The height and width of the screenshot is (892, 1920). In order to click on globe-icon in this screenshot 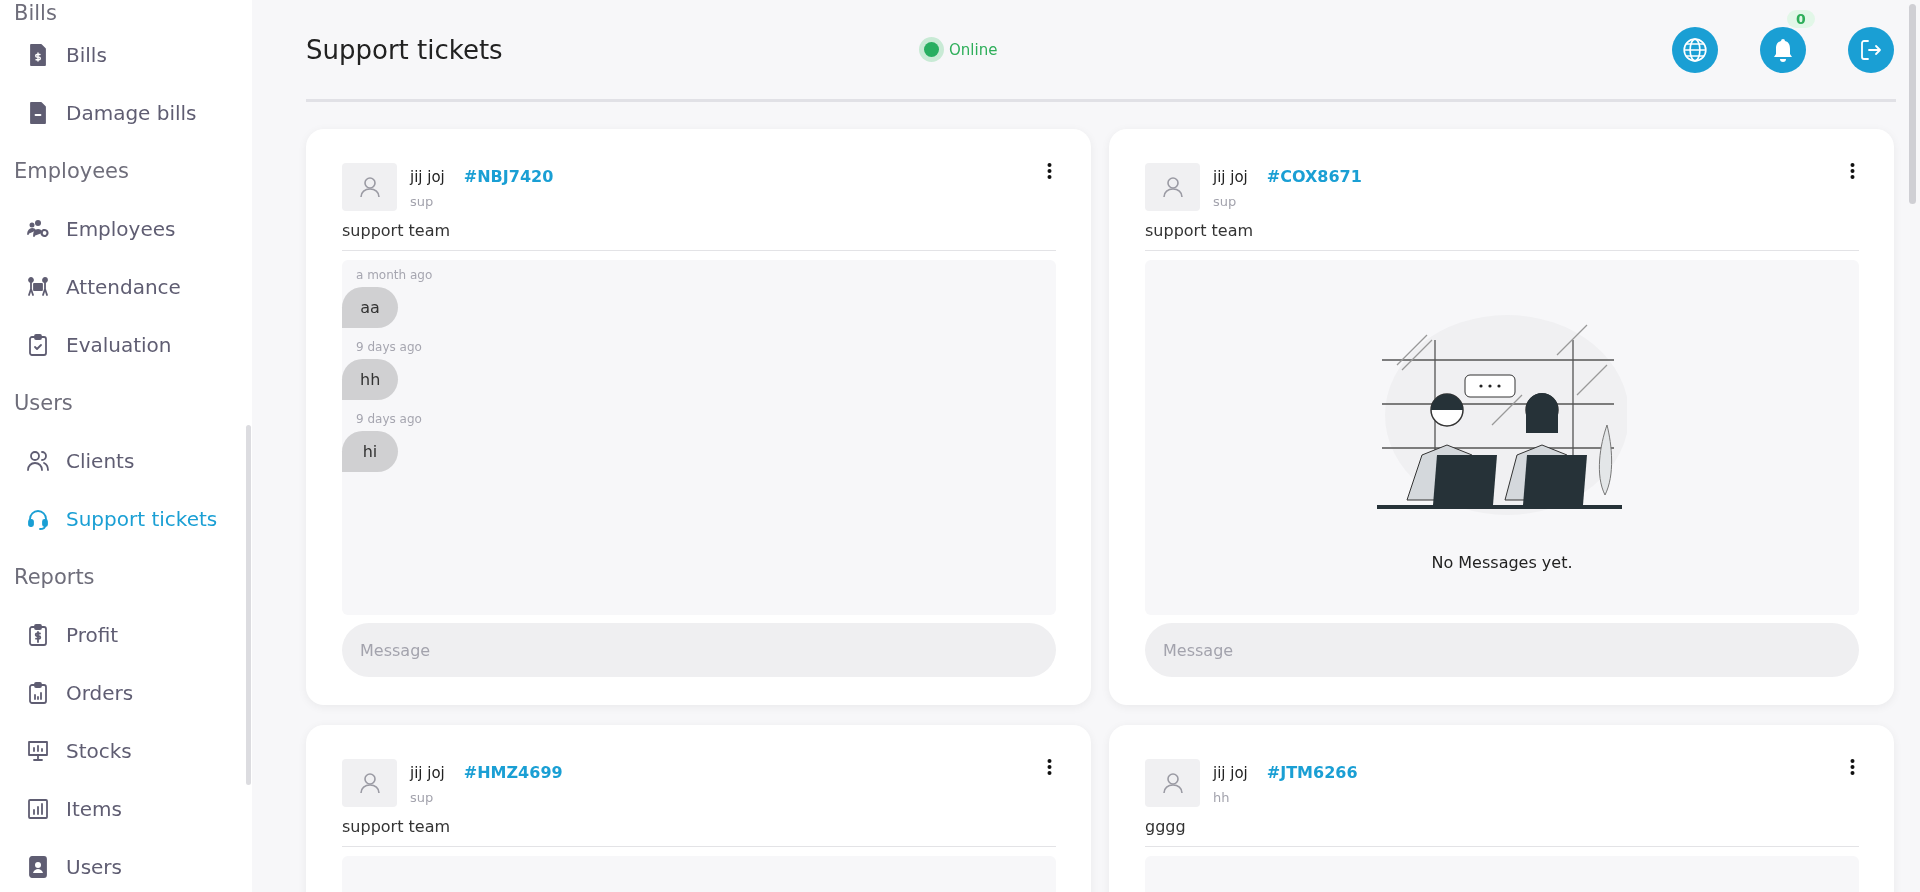, I will do `click(1695, 49)`.